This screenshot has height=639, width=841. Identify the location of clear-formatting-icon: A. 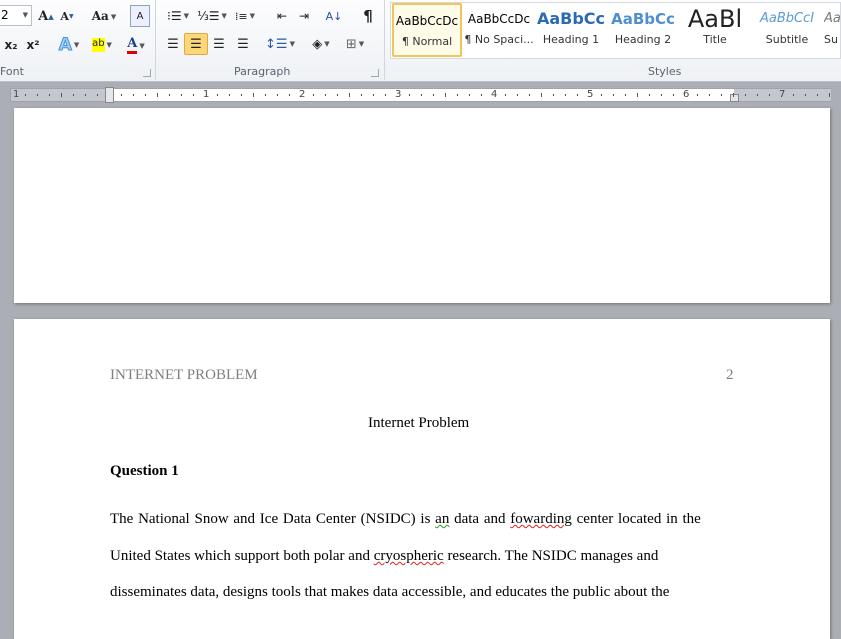
(140, 16).